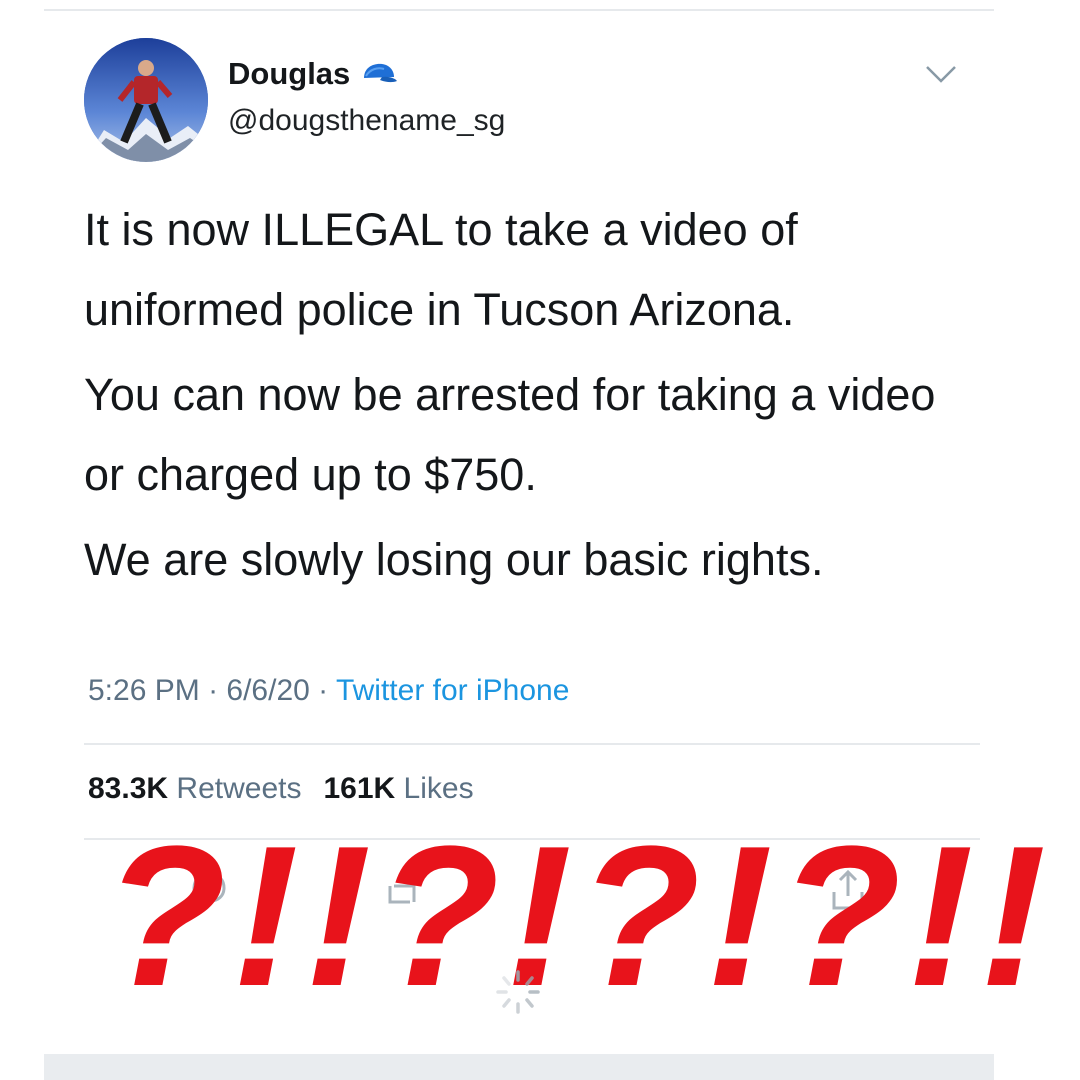 The height and width of the screenshot is (1080, 1080). Describe the element at coordinates (398, 788) in the screenshot. I see `likes-stat: 161K Likes` at that location.